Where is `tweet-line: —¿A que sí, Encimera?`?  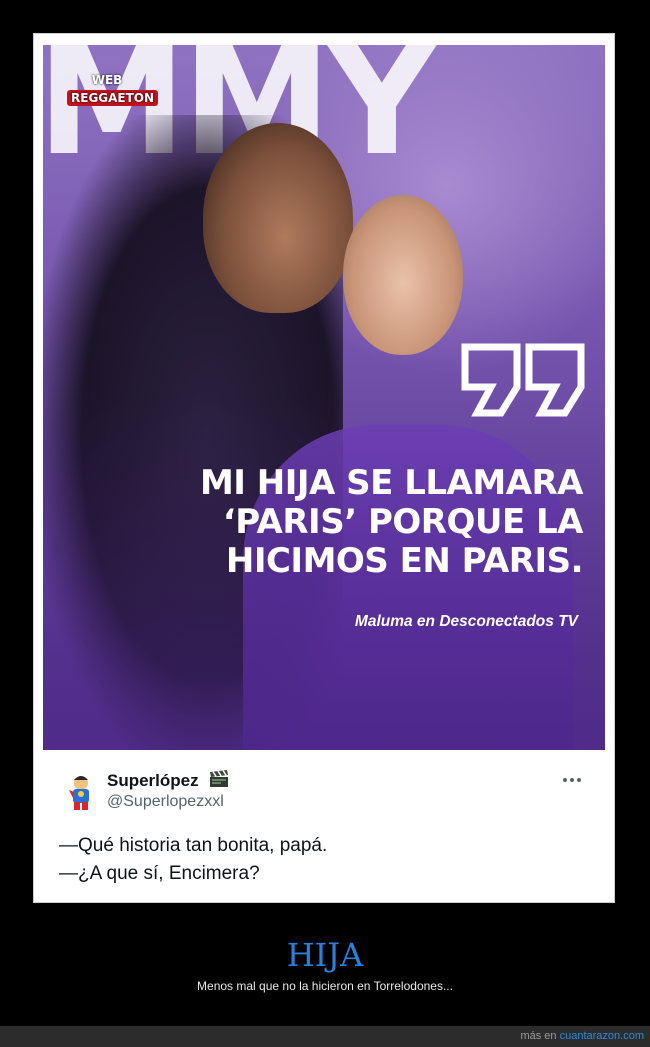
tweet-line: —¿A que sí, Encimera? is located at coordinates (159, 873).